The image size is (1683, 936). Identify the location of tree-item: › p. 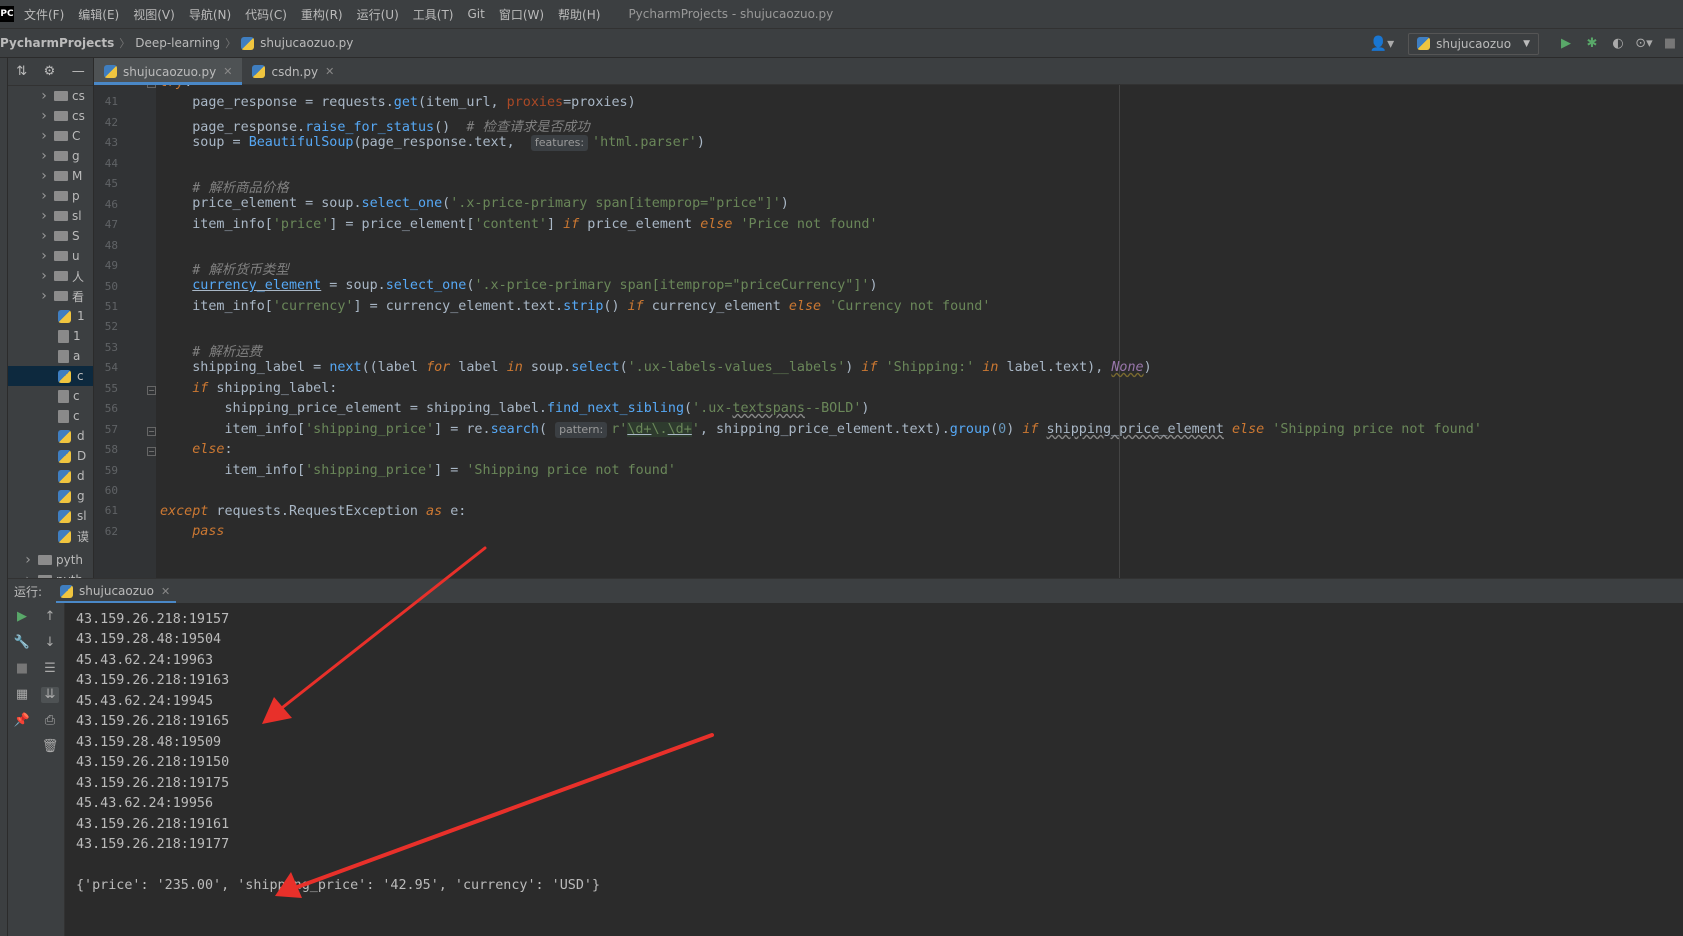
(50, 196).